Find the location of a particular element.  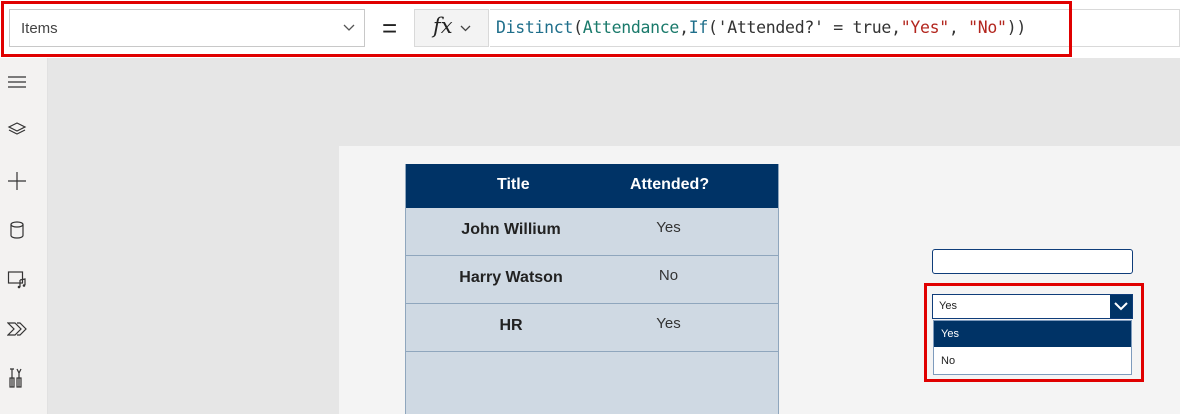

left-rail is located at coordinates (24, 236).